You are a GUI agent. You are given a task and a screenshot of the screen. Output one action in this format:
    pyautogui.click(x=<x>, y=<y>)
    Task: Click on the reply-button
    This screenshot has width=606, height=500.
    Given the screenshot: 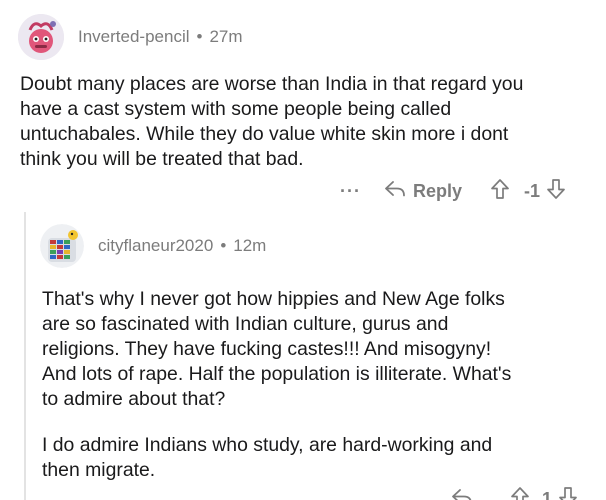 What is the action you would take?
    pyautogui.click(x=462, y=494)
    